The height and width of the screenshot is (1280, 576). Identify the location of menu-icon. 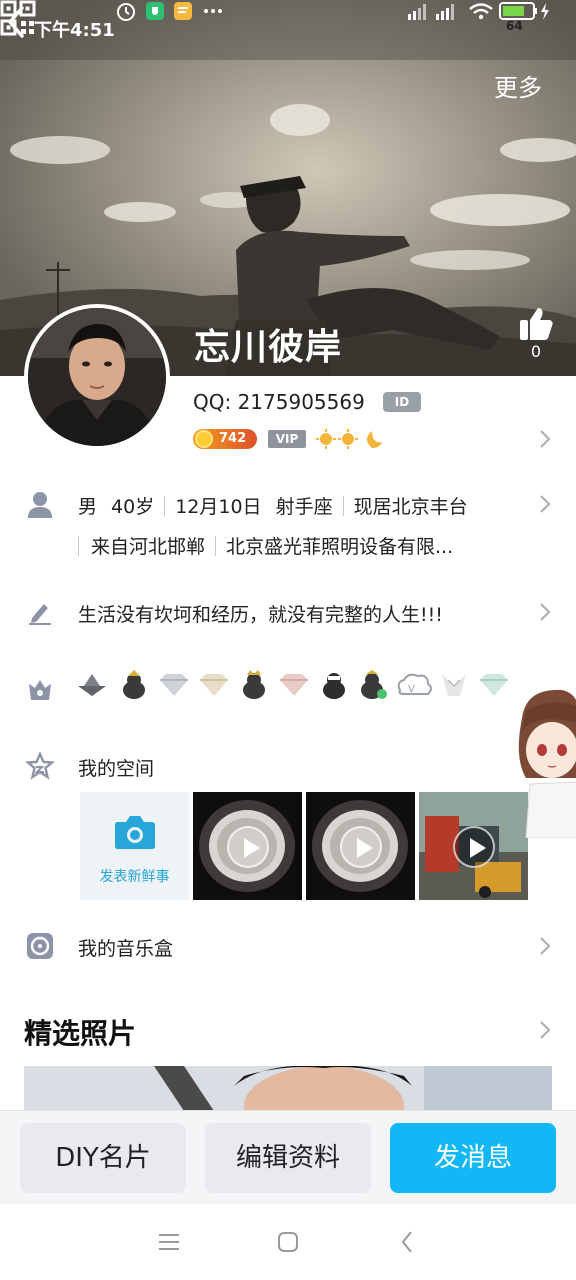
(169, 1242).